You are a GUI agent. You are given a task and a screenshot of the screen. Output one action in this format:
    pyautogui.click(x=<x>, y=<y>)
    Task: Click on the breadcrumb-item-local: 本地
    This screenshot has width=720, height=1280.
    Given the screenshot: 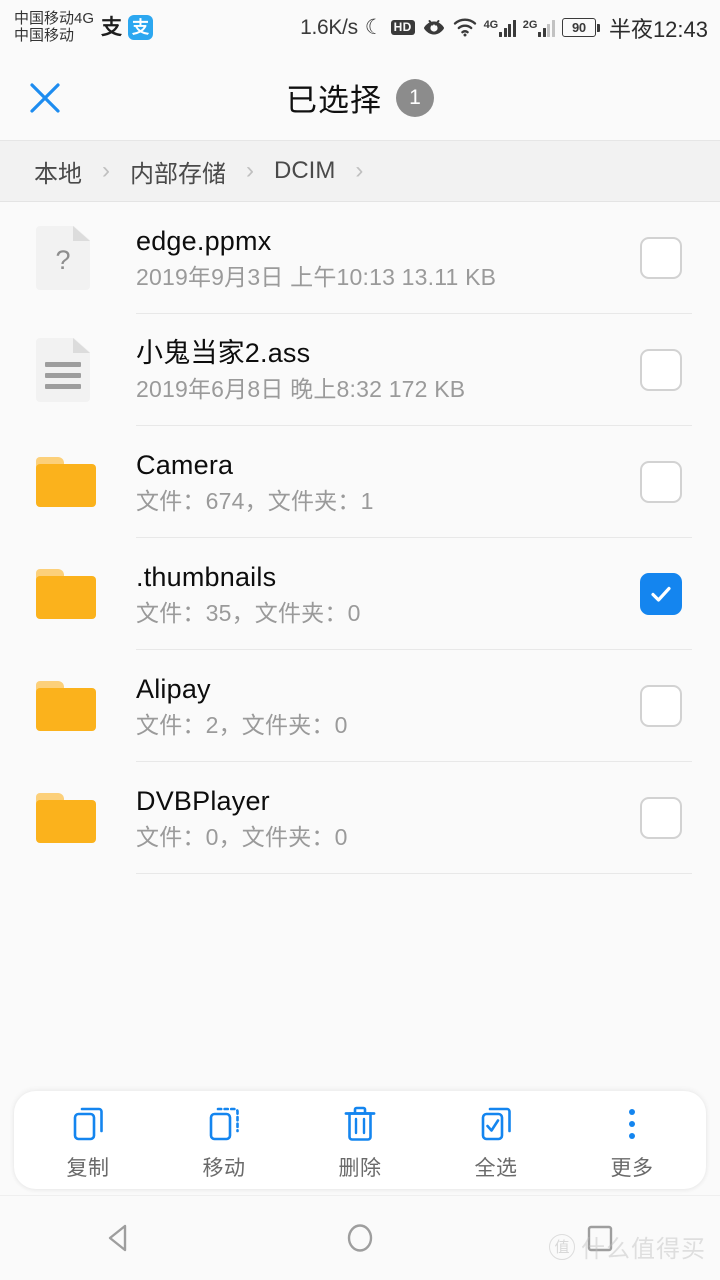 What is the action you would take?
    pyautogui.click(x=58, y=171)
    